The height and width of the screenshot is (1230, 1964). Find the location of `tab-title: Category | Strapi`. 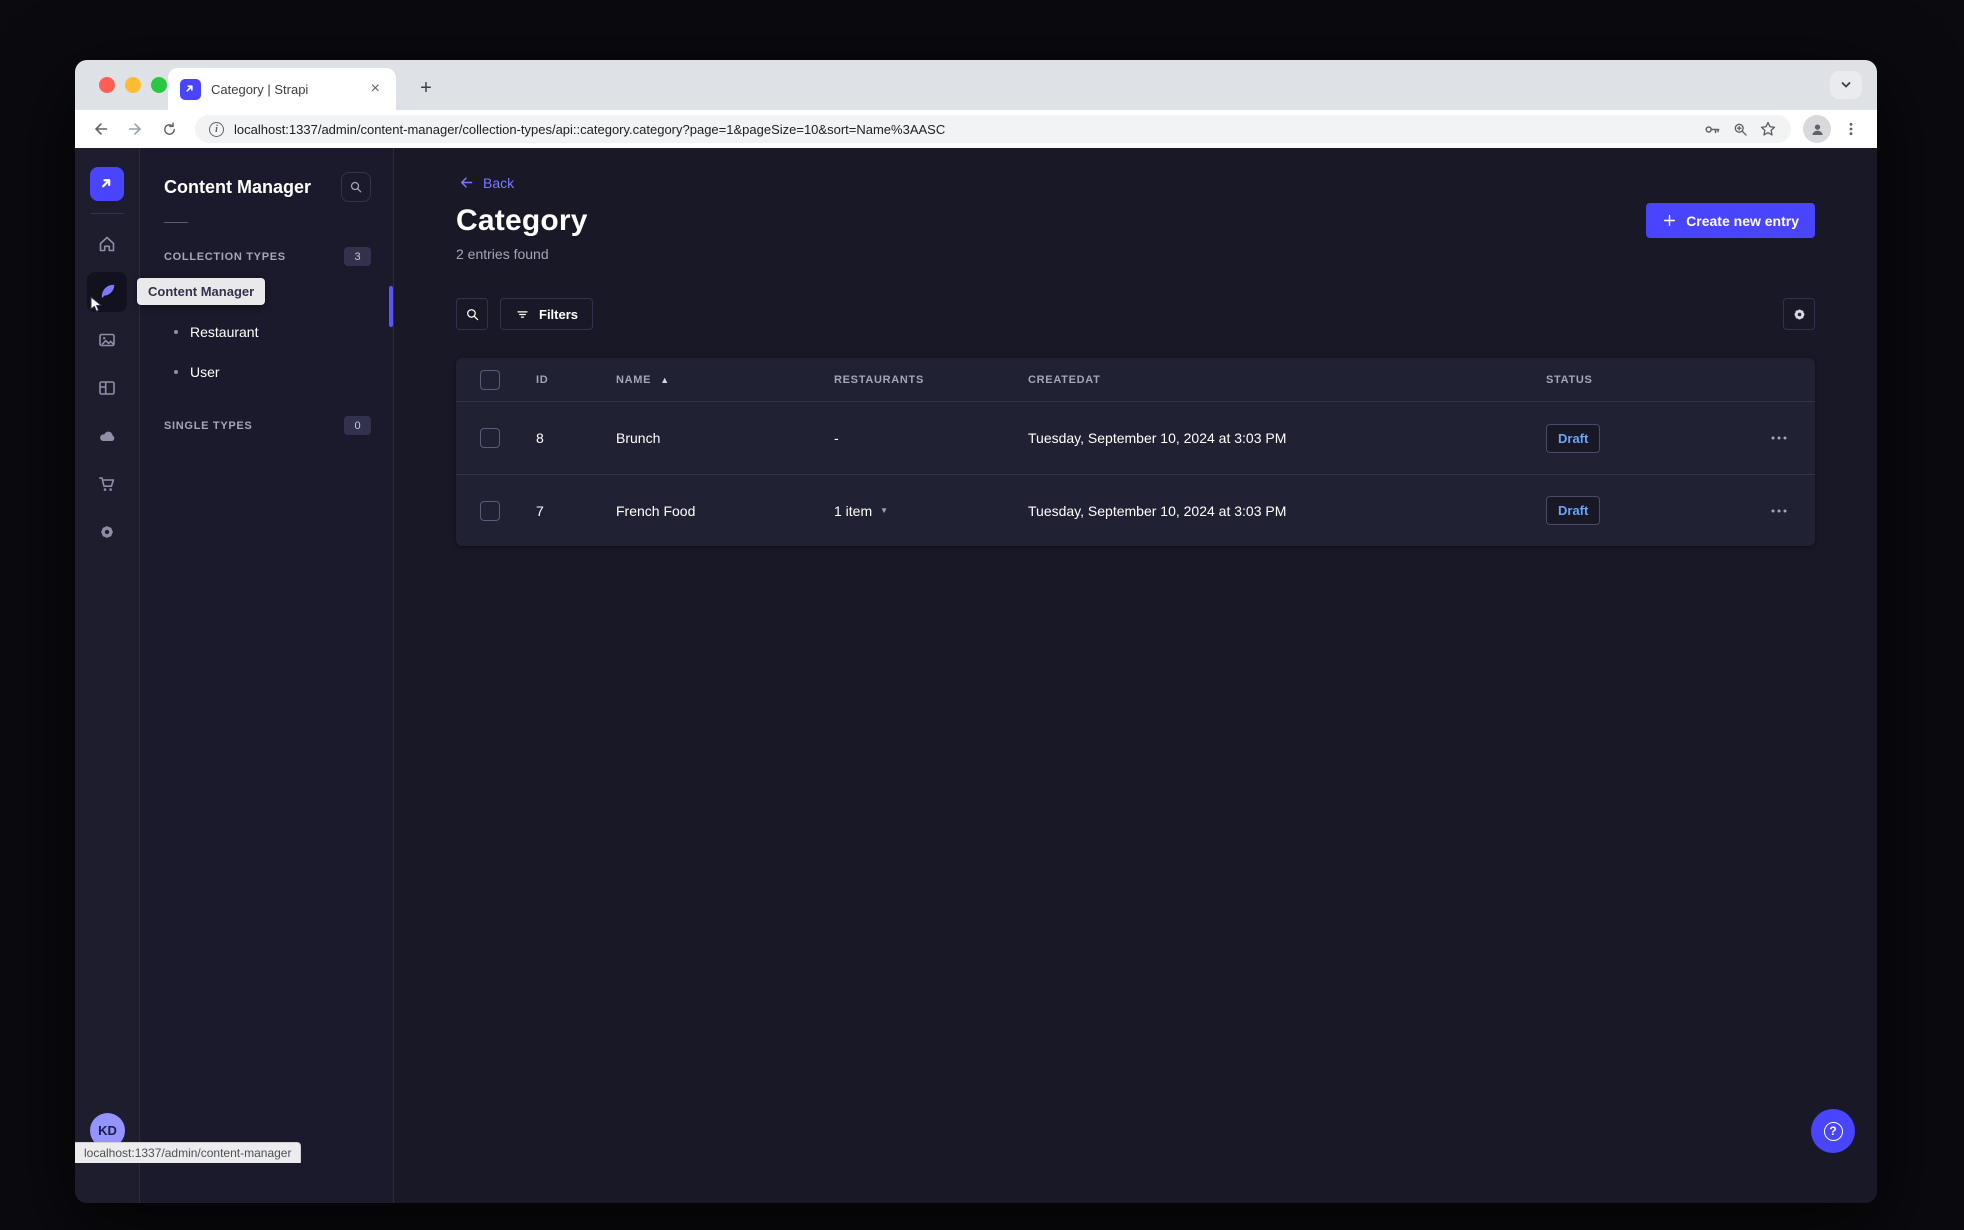

tab-title: Category | Strapi is located at coordinates (260, 89).